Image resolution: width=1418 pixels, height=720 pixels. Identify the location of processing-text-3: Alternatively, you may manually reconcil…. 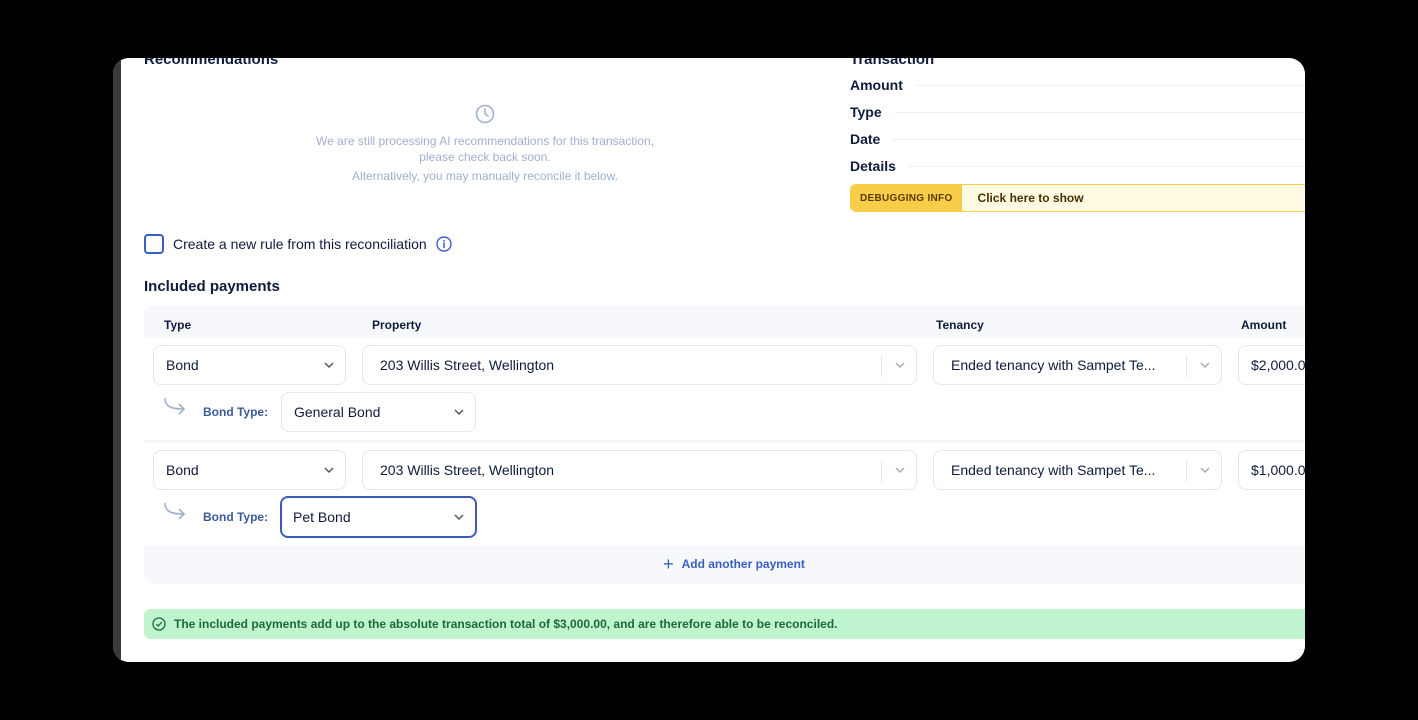
(485, 176).